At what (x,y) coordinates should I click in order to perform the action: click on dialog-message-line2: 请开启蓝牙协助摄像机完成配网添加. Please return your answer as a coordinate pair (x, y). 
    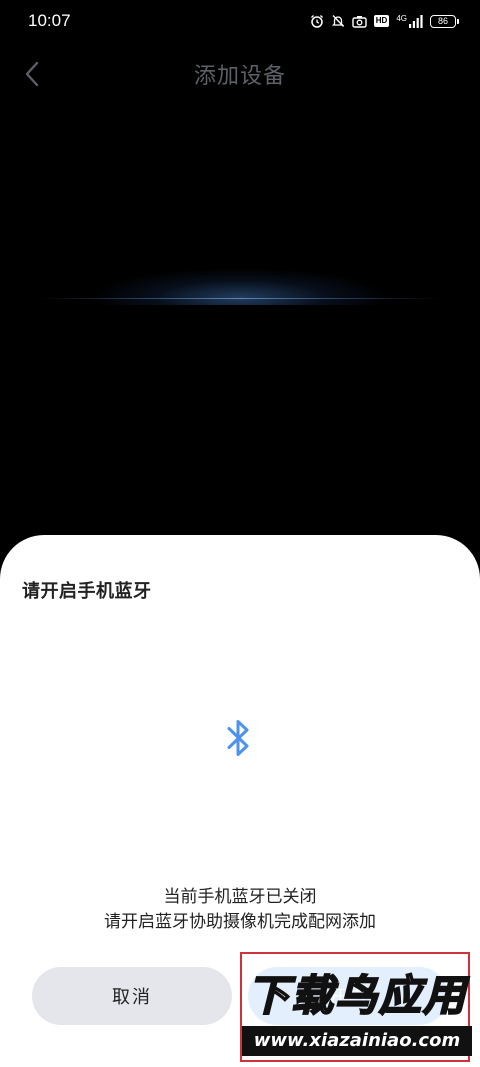
    Looking at the image, I should click on (240, 922).